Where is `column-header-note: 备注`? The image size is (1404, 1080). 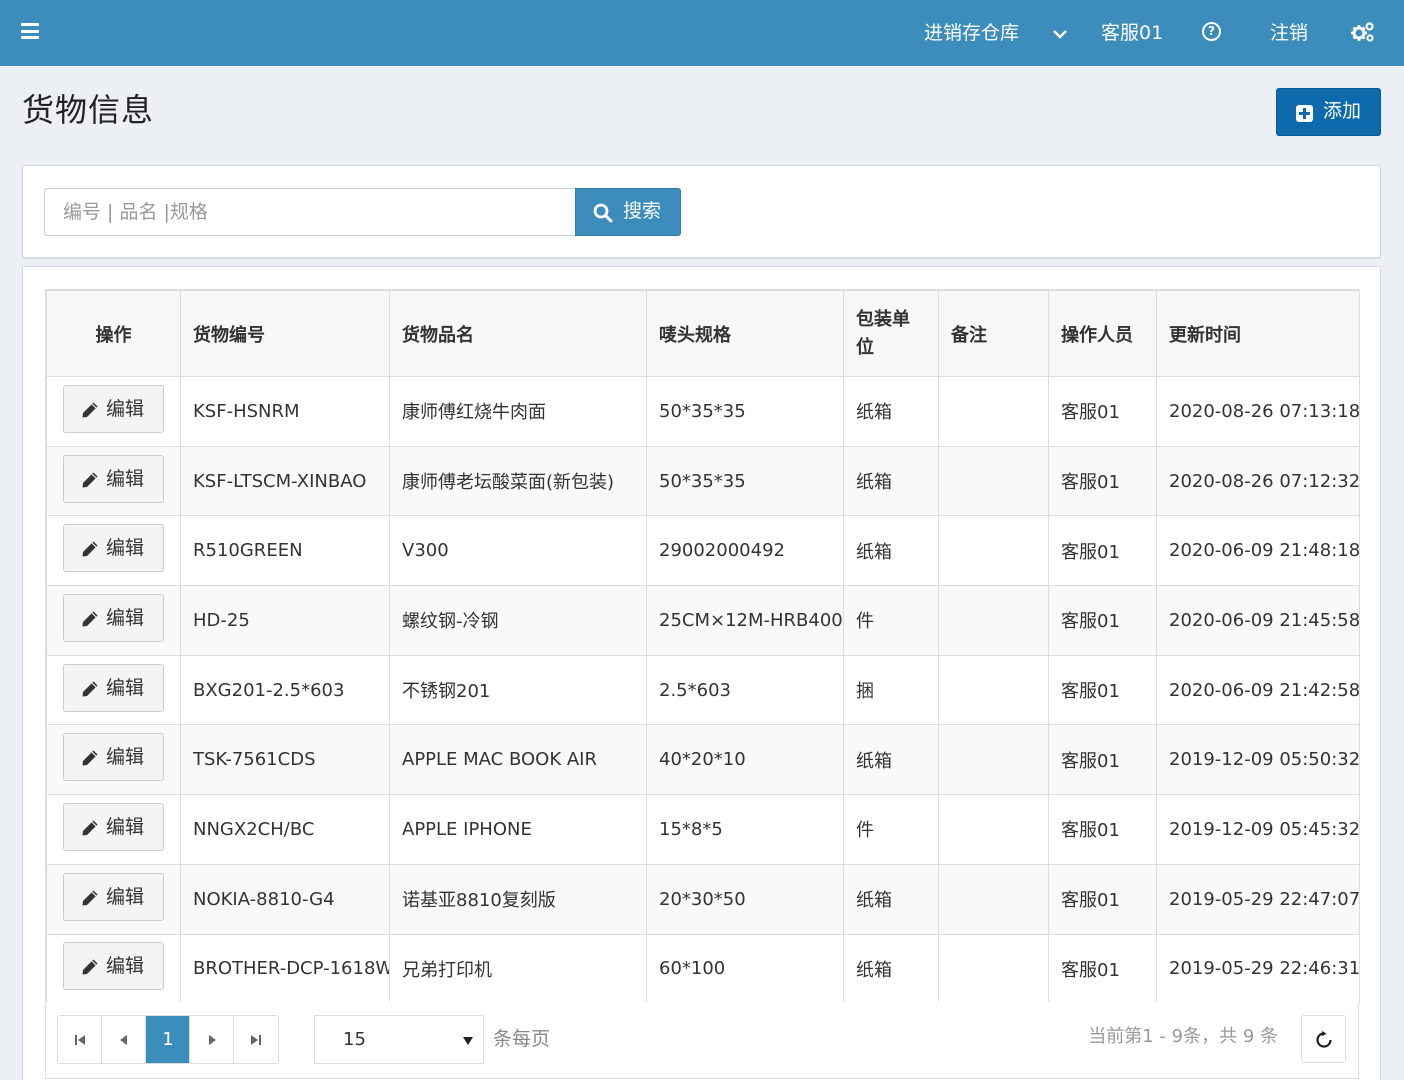 column-header-note: 备注 is located at coordinates (993, 333).